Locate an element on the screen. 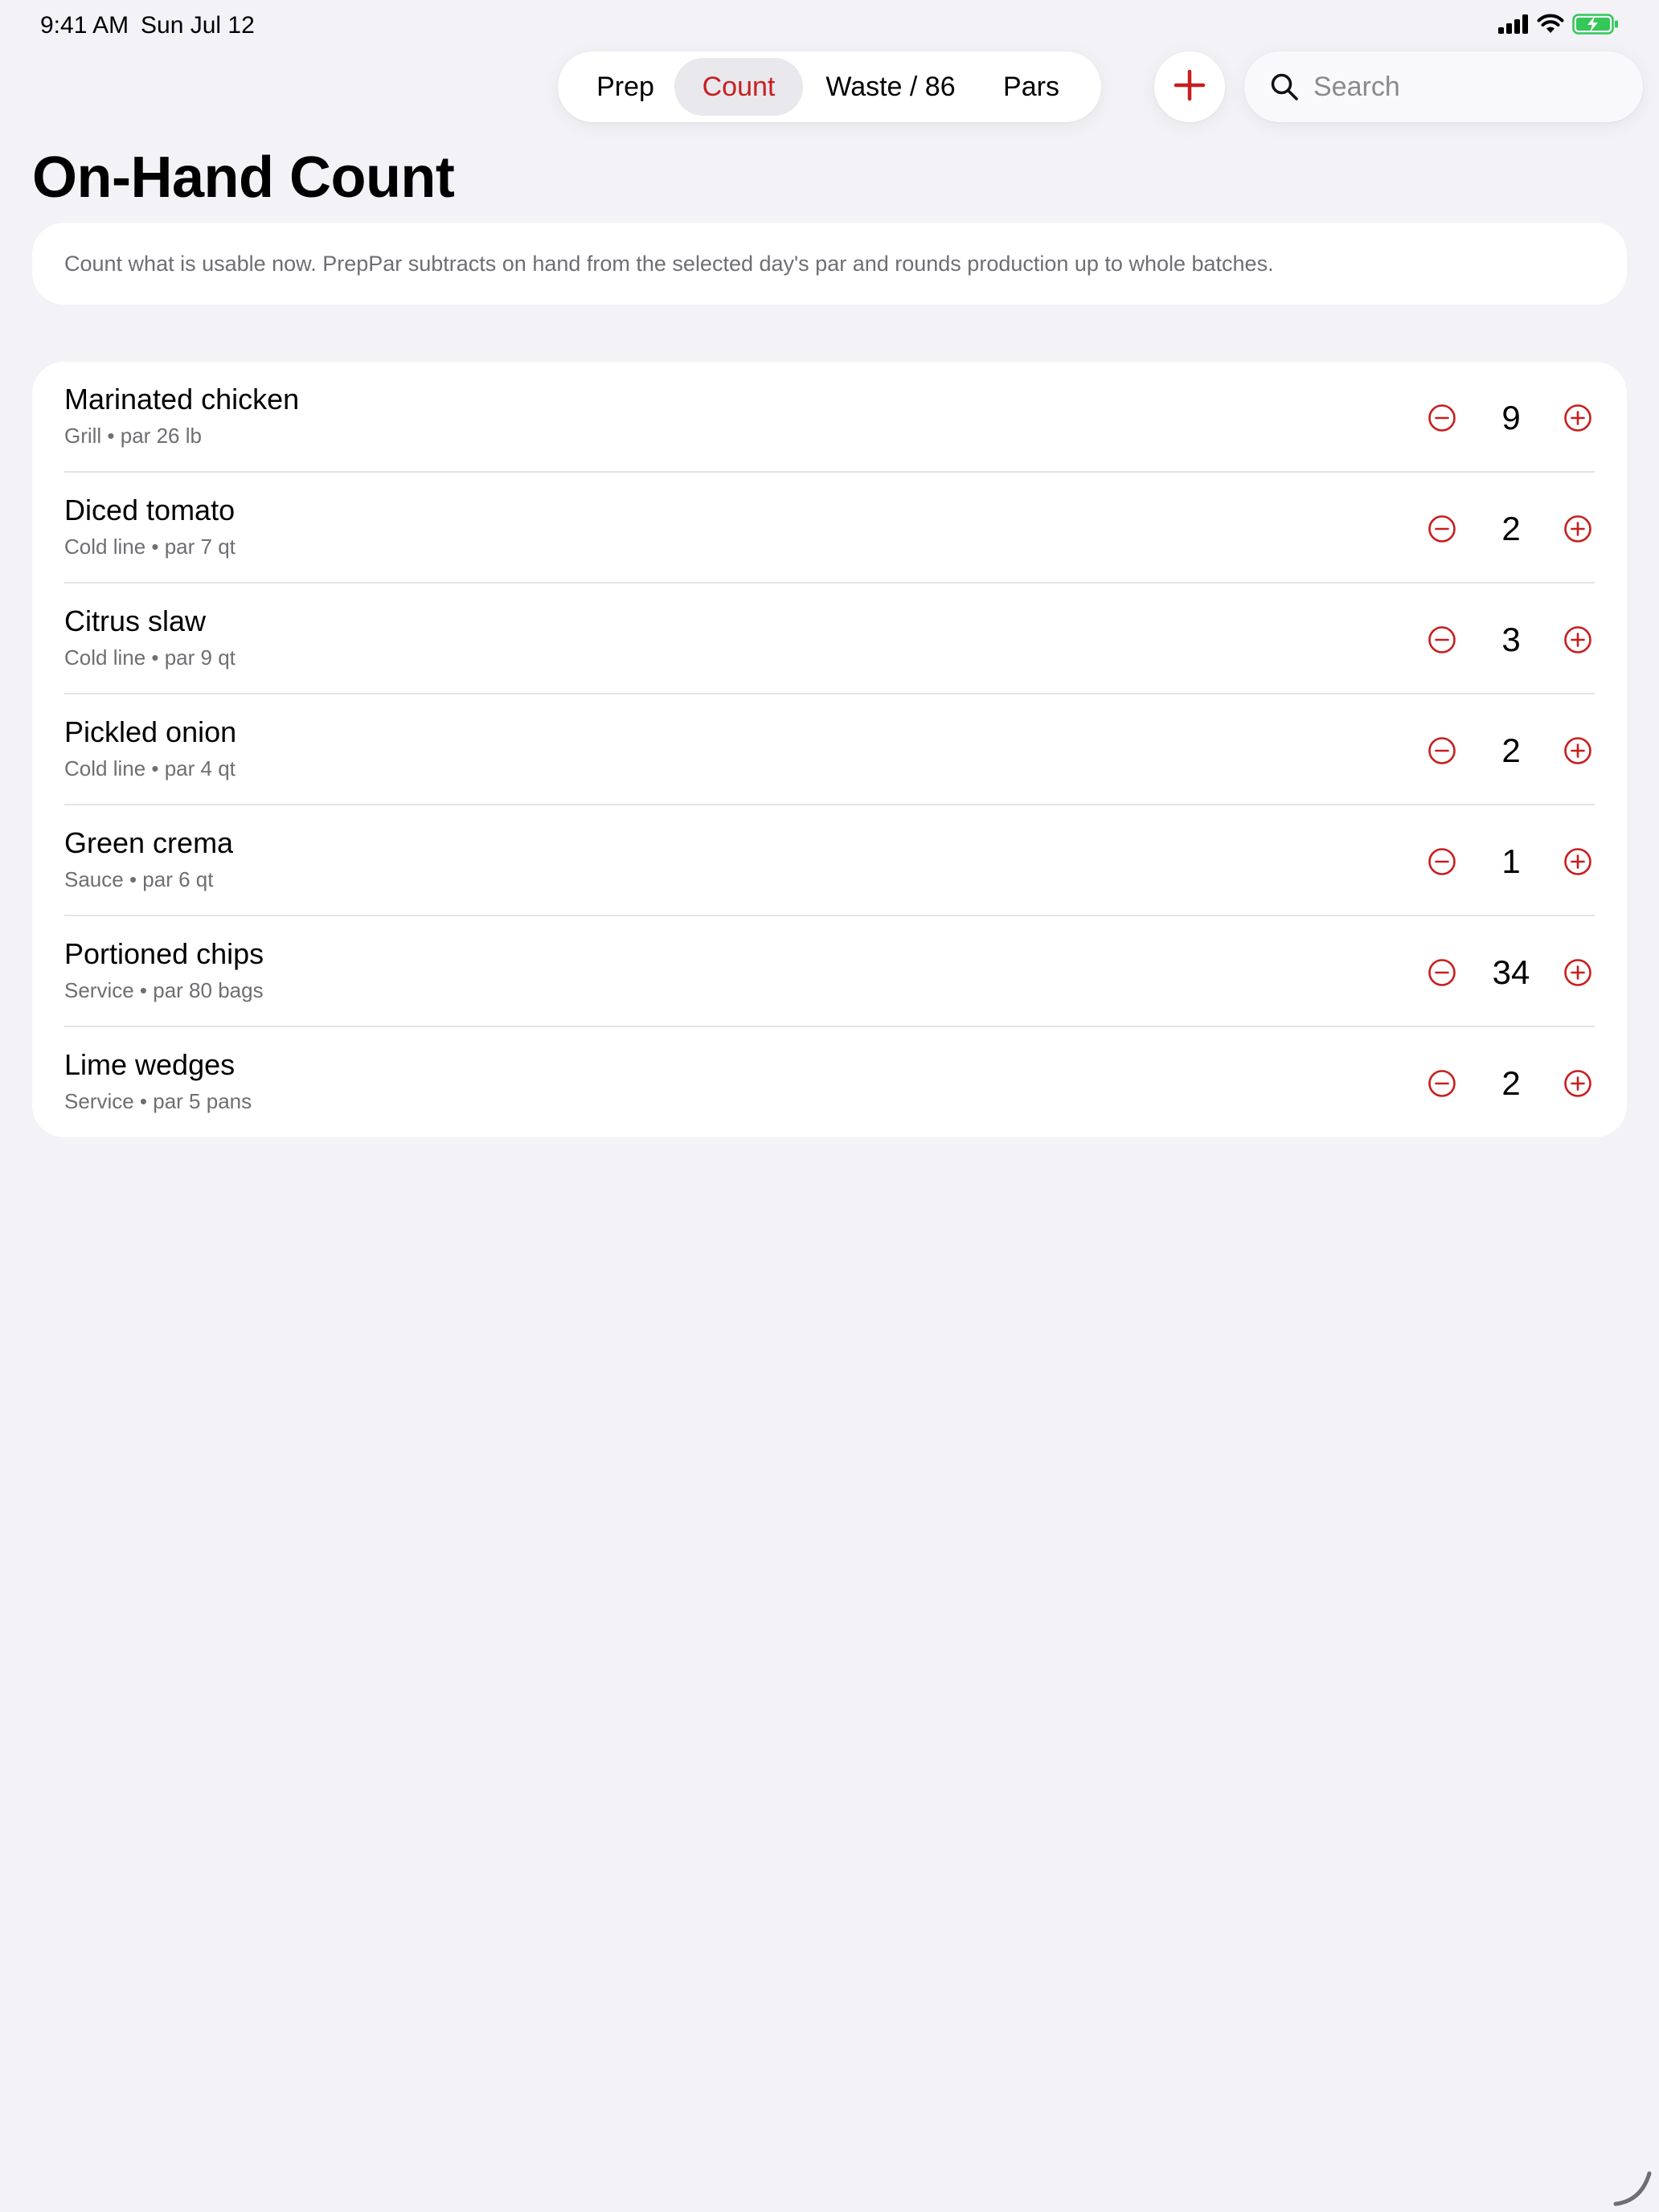  item-station-par: Service • par 5 pans is located at coordinates (158, 1101).